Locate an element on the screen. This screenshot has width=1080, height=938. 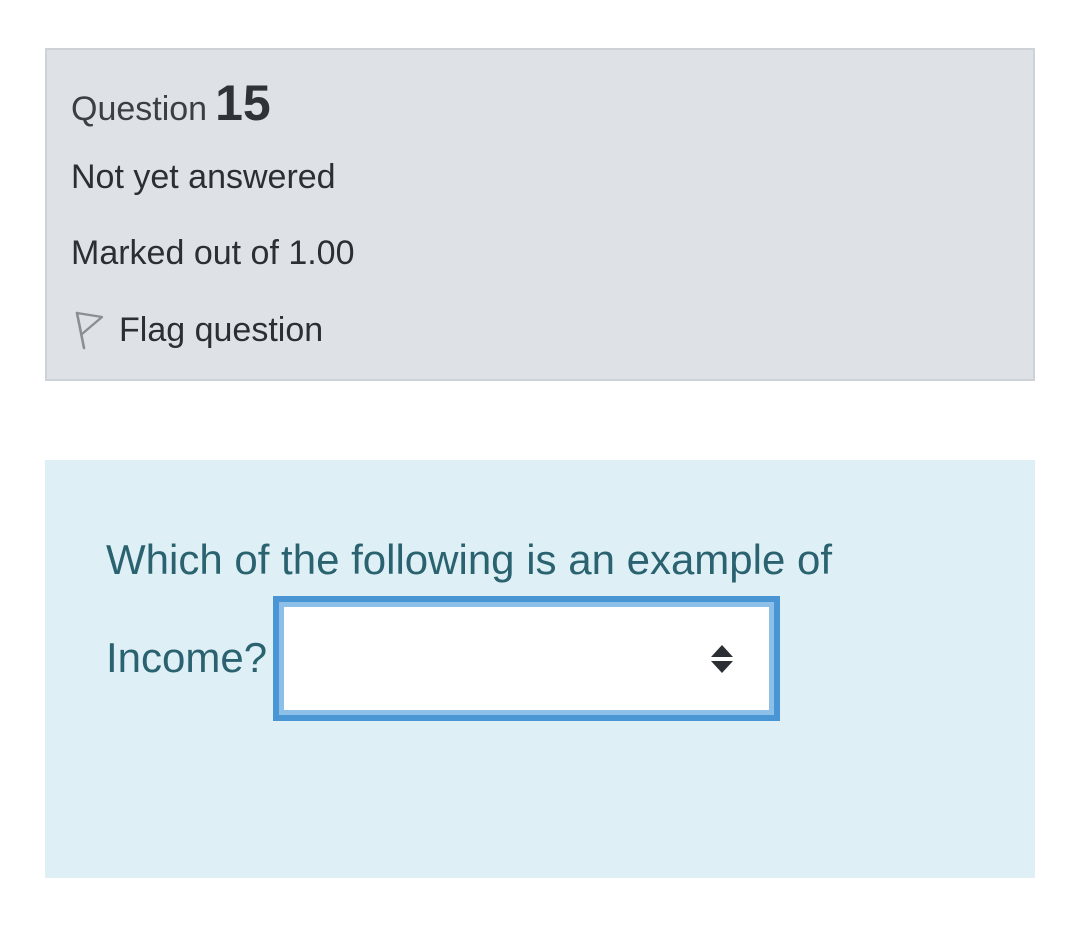
question-heading: Question 15 is located at coordinates (171, 103).